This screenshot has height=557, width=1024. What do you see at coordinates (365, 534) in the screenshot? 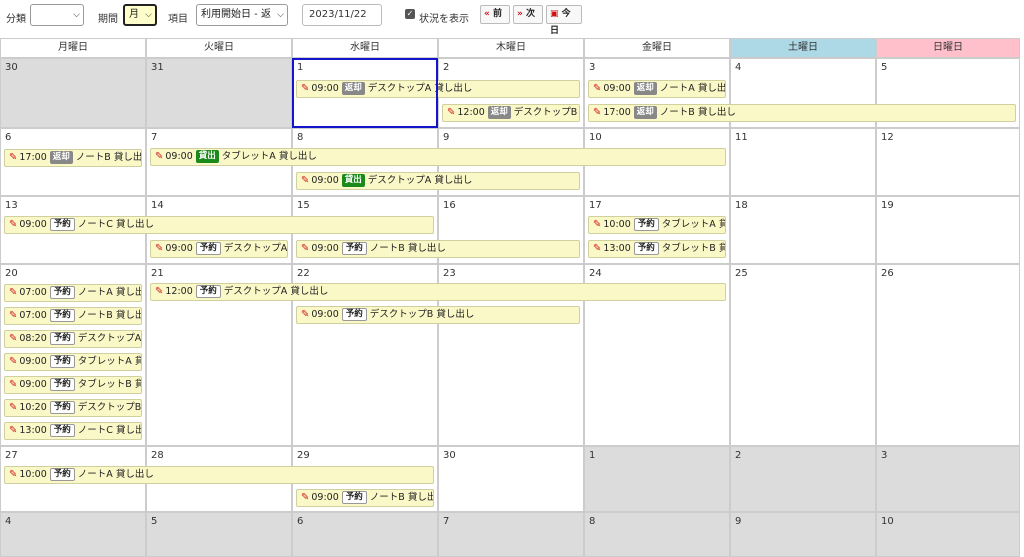
I see `day-cell: 6` at bounding box center [365, 534].